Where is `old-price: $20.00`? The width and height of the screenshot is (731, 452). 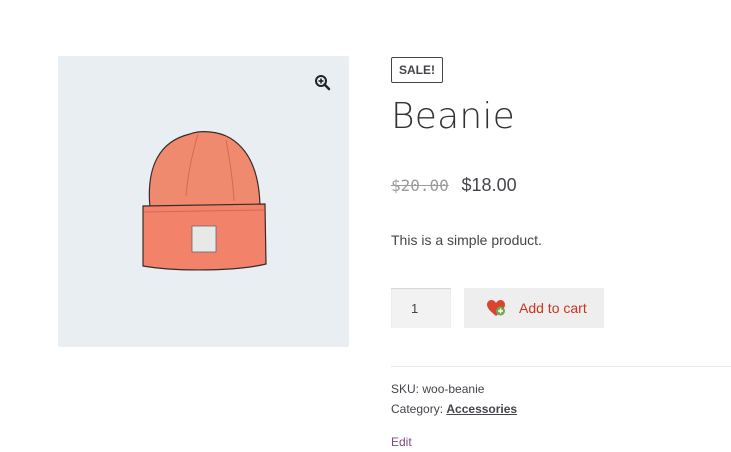 old-price: $20.00 is located at coordinates (420, 185).